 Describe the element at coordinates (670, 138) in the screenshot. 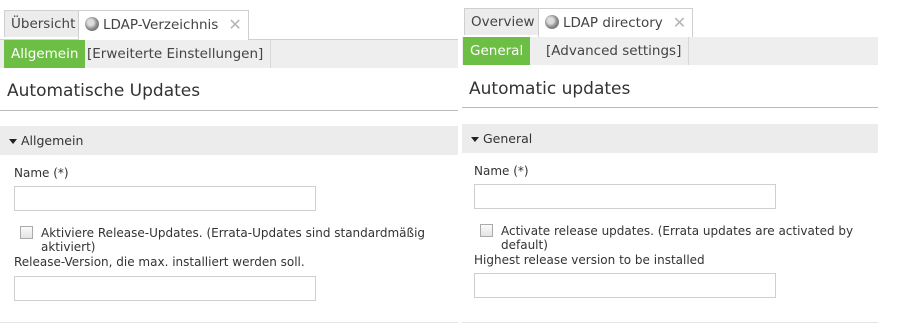

I see `section-header-general: General` at that location.